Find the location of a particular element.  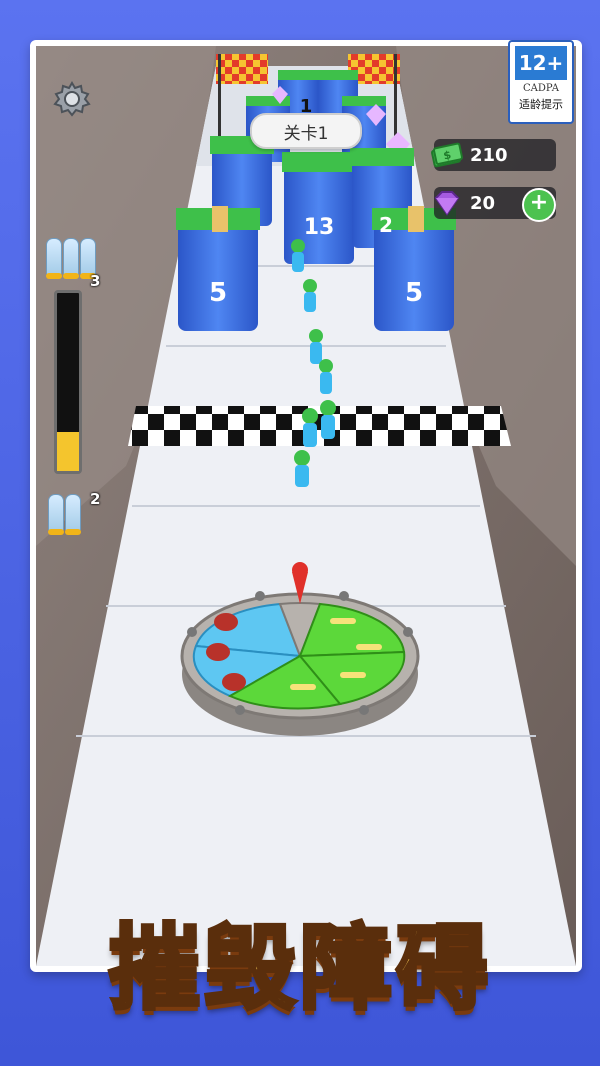

tower-label-mid-right: 2 is located at coordinates (386, 225).